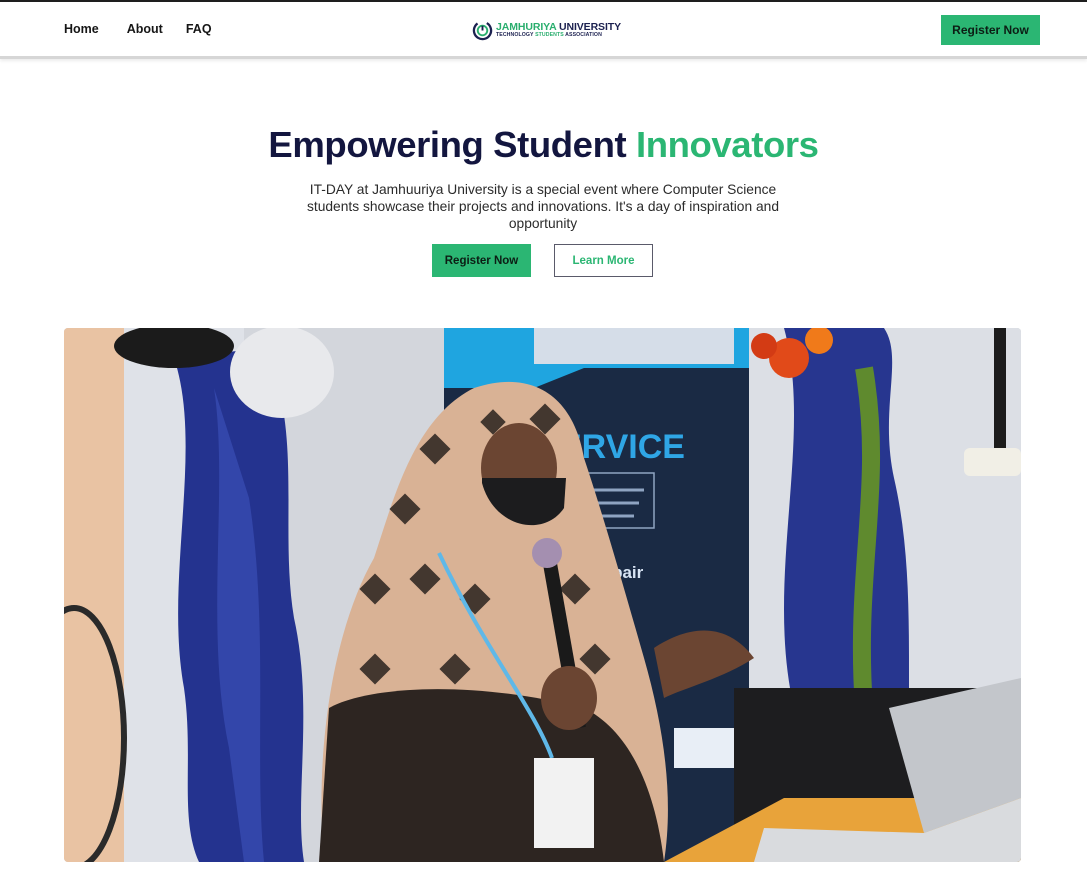  Describe the element at coordinates (526, 26) in the screenshot. I see `logo-title-part1: JAMHURIYA` at that location.